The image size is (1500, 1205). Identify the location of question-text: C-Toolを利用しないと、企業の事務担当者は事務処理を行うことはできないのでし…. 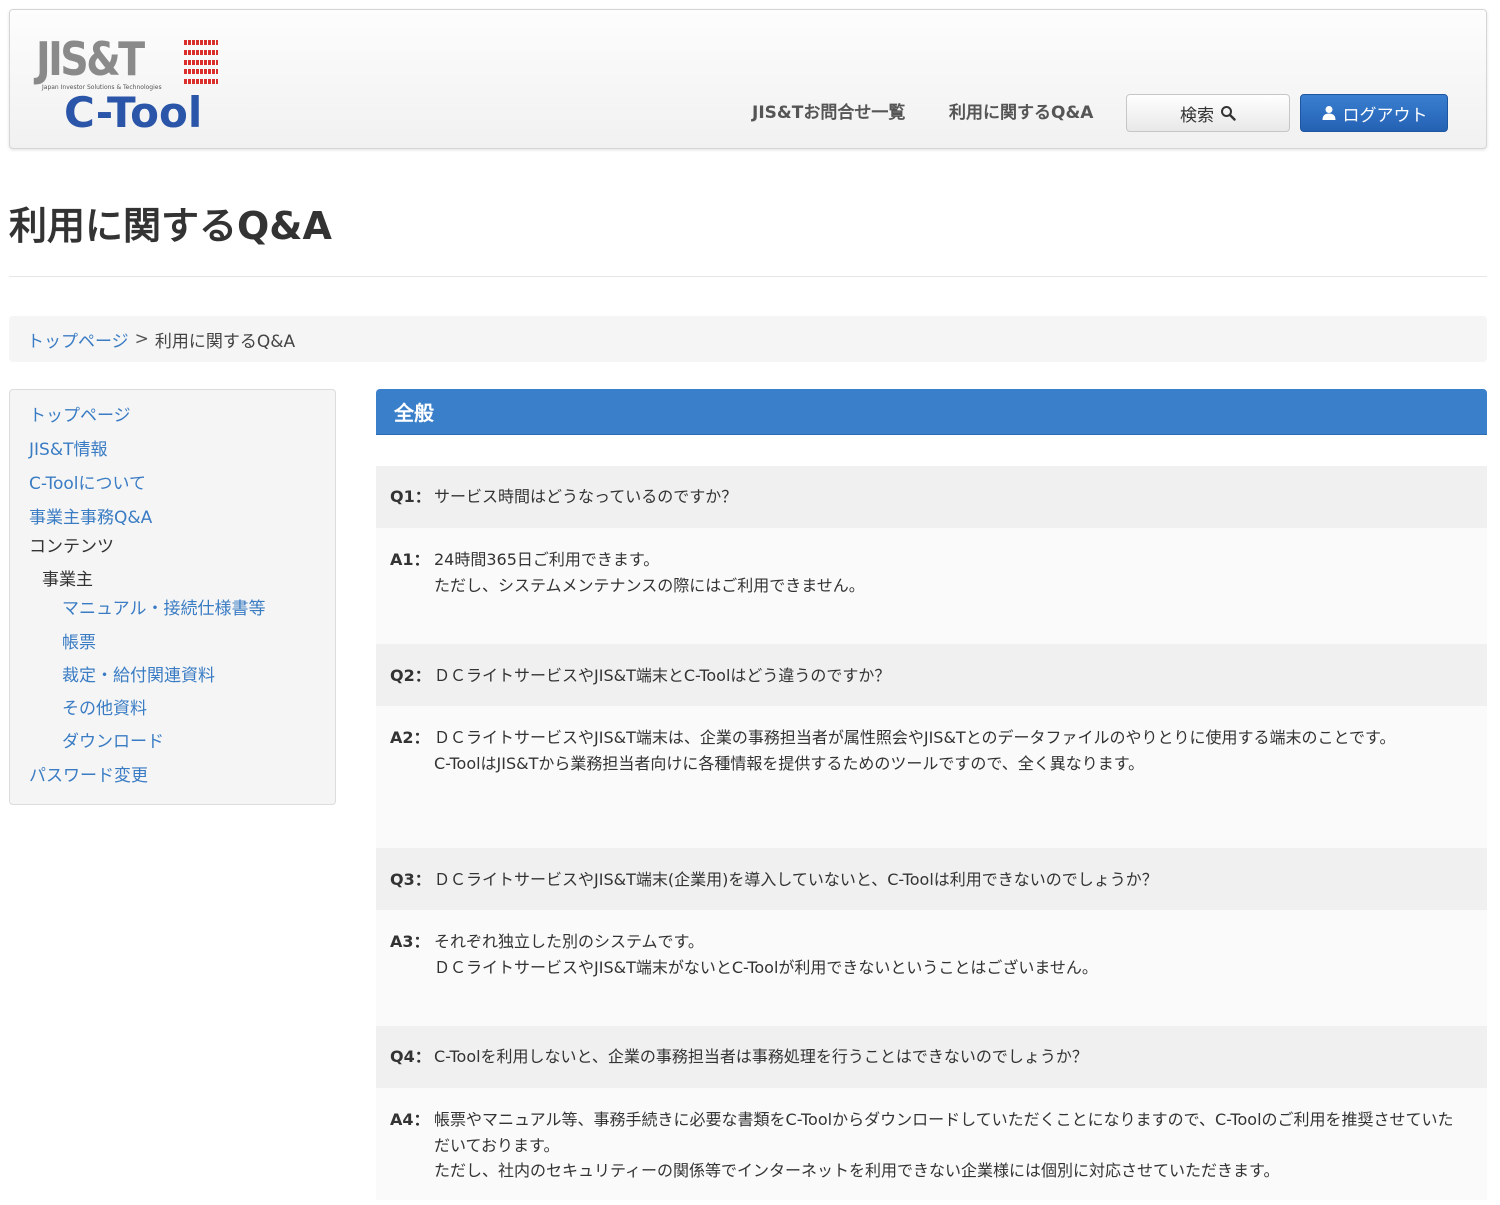
(761, 1056).